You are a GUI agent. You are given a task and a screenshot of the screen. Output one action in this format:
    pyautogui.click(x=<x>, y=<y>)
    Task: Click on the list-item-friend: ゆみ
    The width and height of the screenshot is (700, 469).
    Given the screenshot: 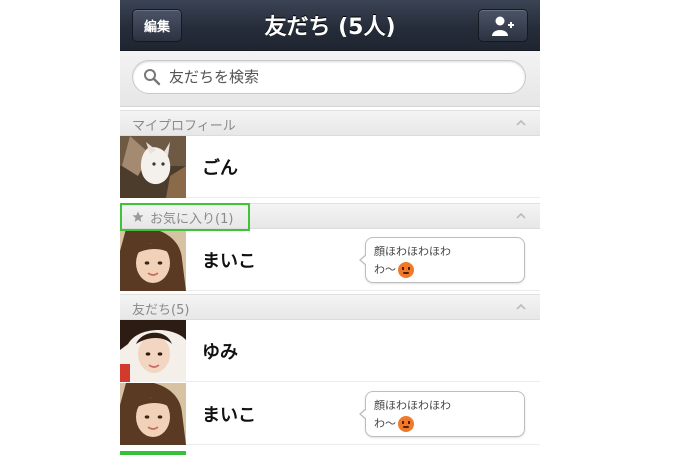 What is the action you would take?
    pyautogui.click(x=330, y=351)
    